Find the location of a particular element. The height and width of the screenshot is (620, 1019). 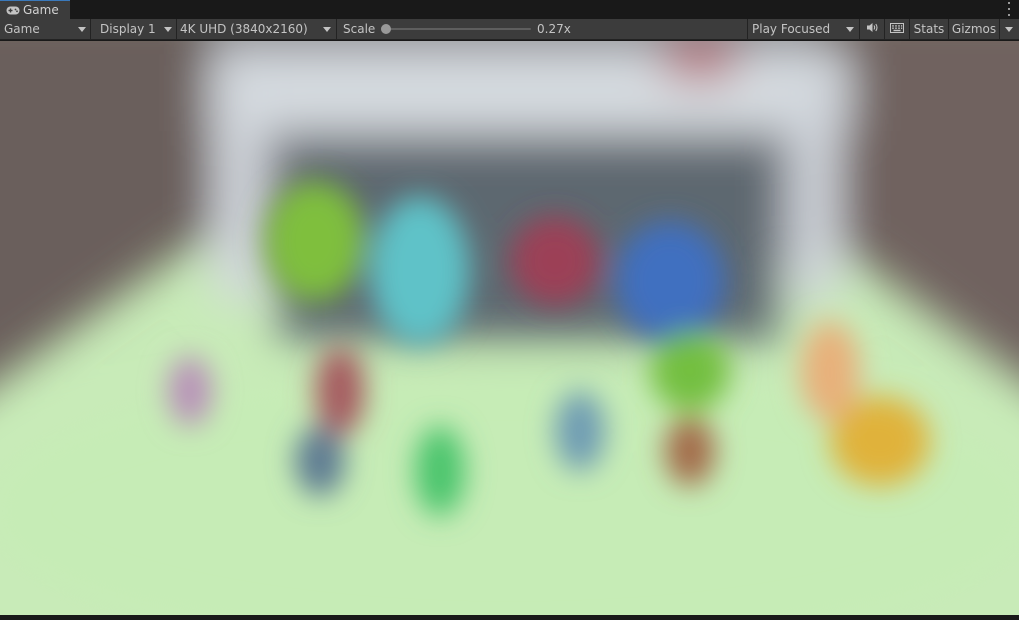

gizmos-dropdown-button is located at coordinates (1009, 29).